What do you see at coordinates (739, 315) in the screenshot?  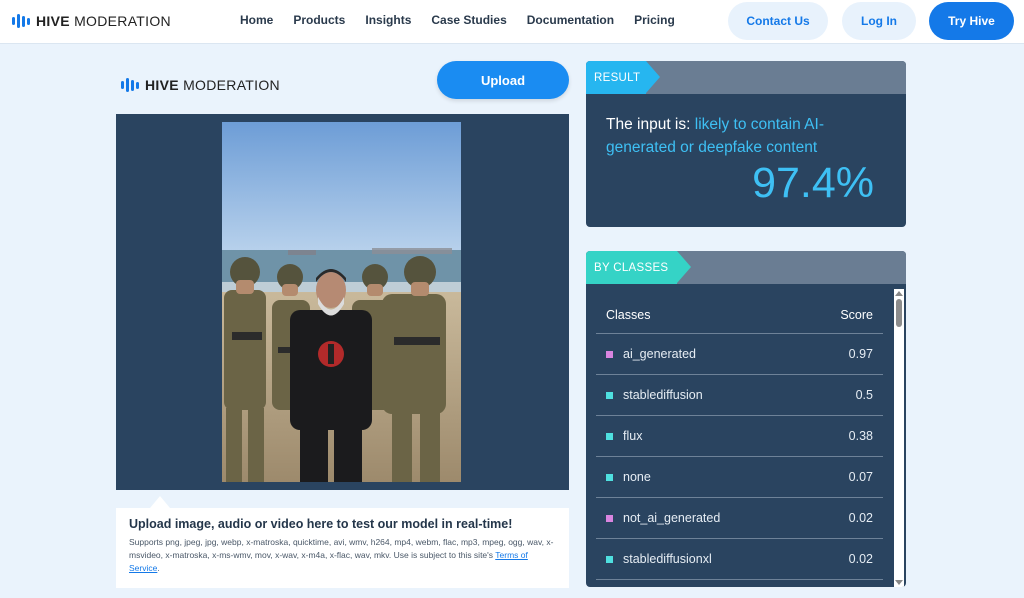 I see `classes-table-header: Classes Score` at bounding box center [739, 315].